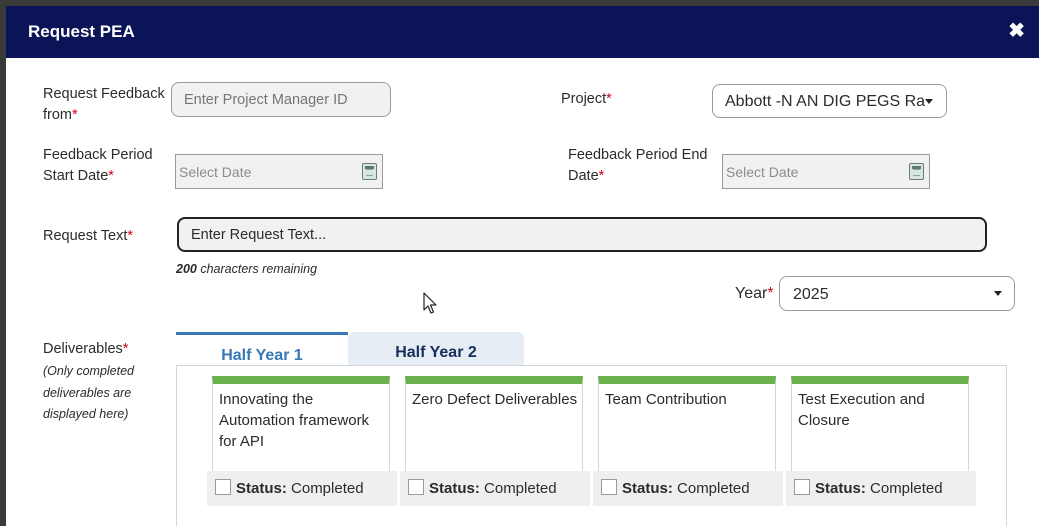  I want to click on request-text-input, so click(582, 234).